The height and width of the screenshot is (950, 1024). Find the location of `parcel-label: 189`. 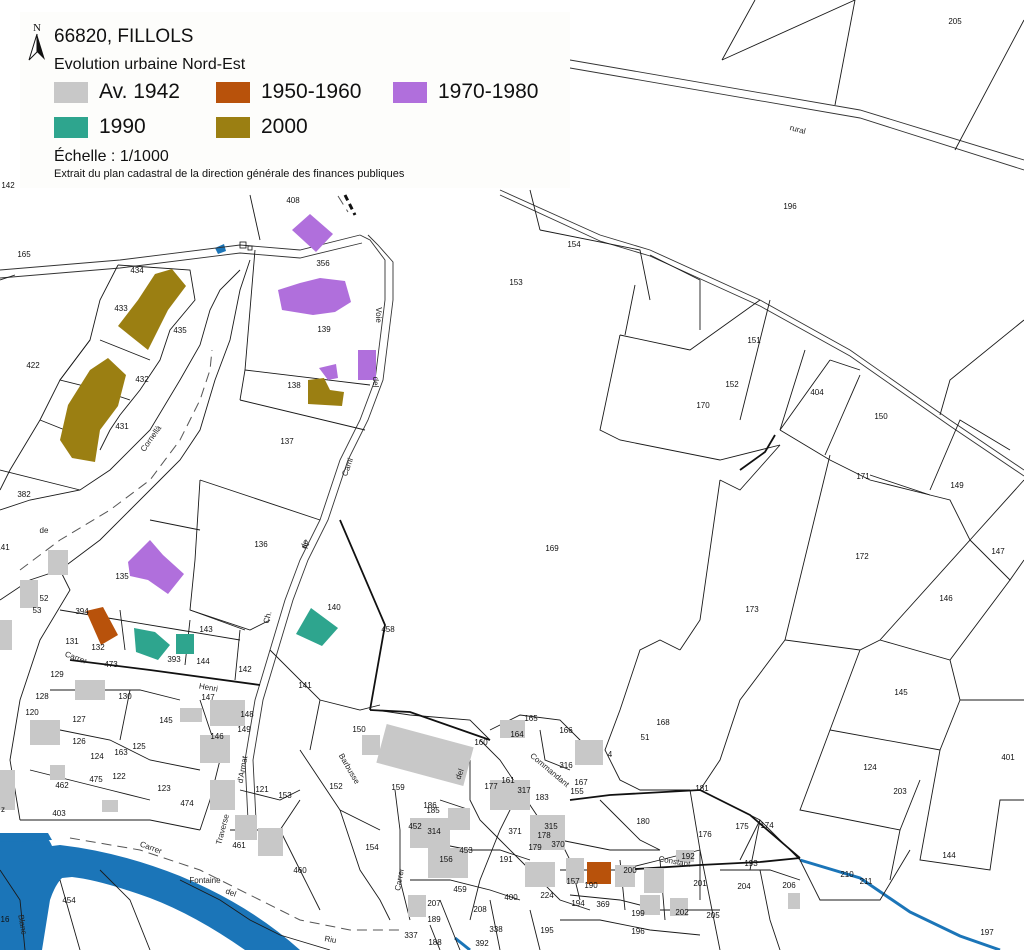

parcel-label: 189 is located at coordinates (434, 919).